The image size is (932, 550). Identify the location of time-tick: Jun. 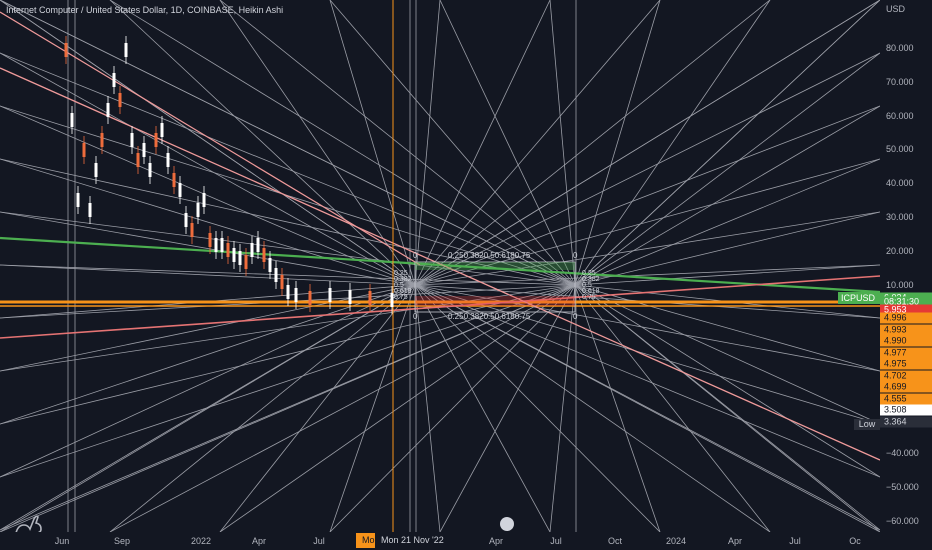
(62, 541).